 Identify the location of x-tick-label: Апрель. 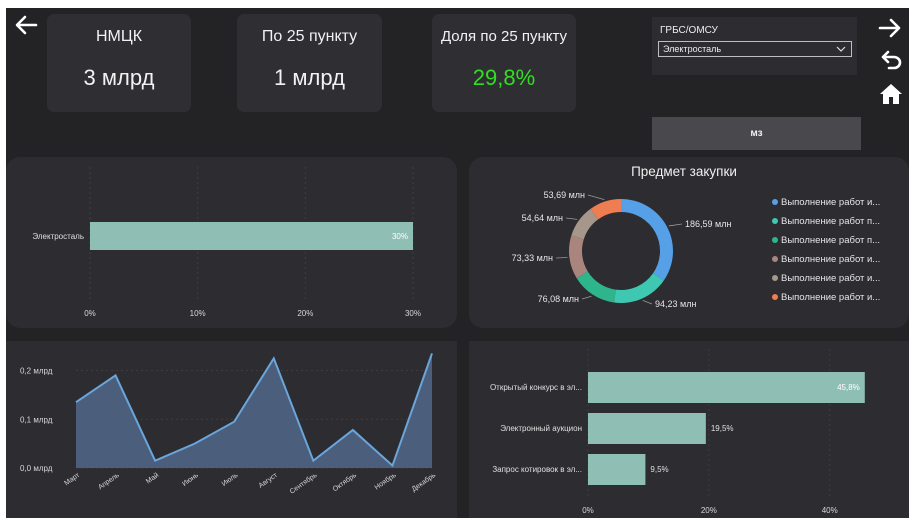
(109, 482).